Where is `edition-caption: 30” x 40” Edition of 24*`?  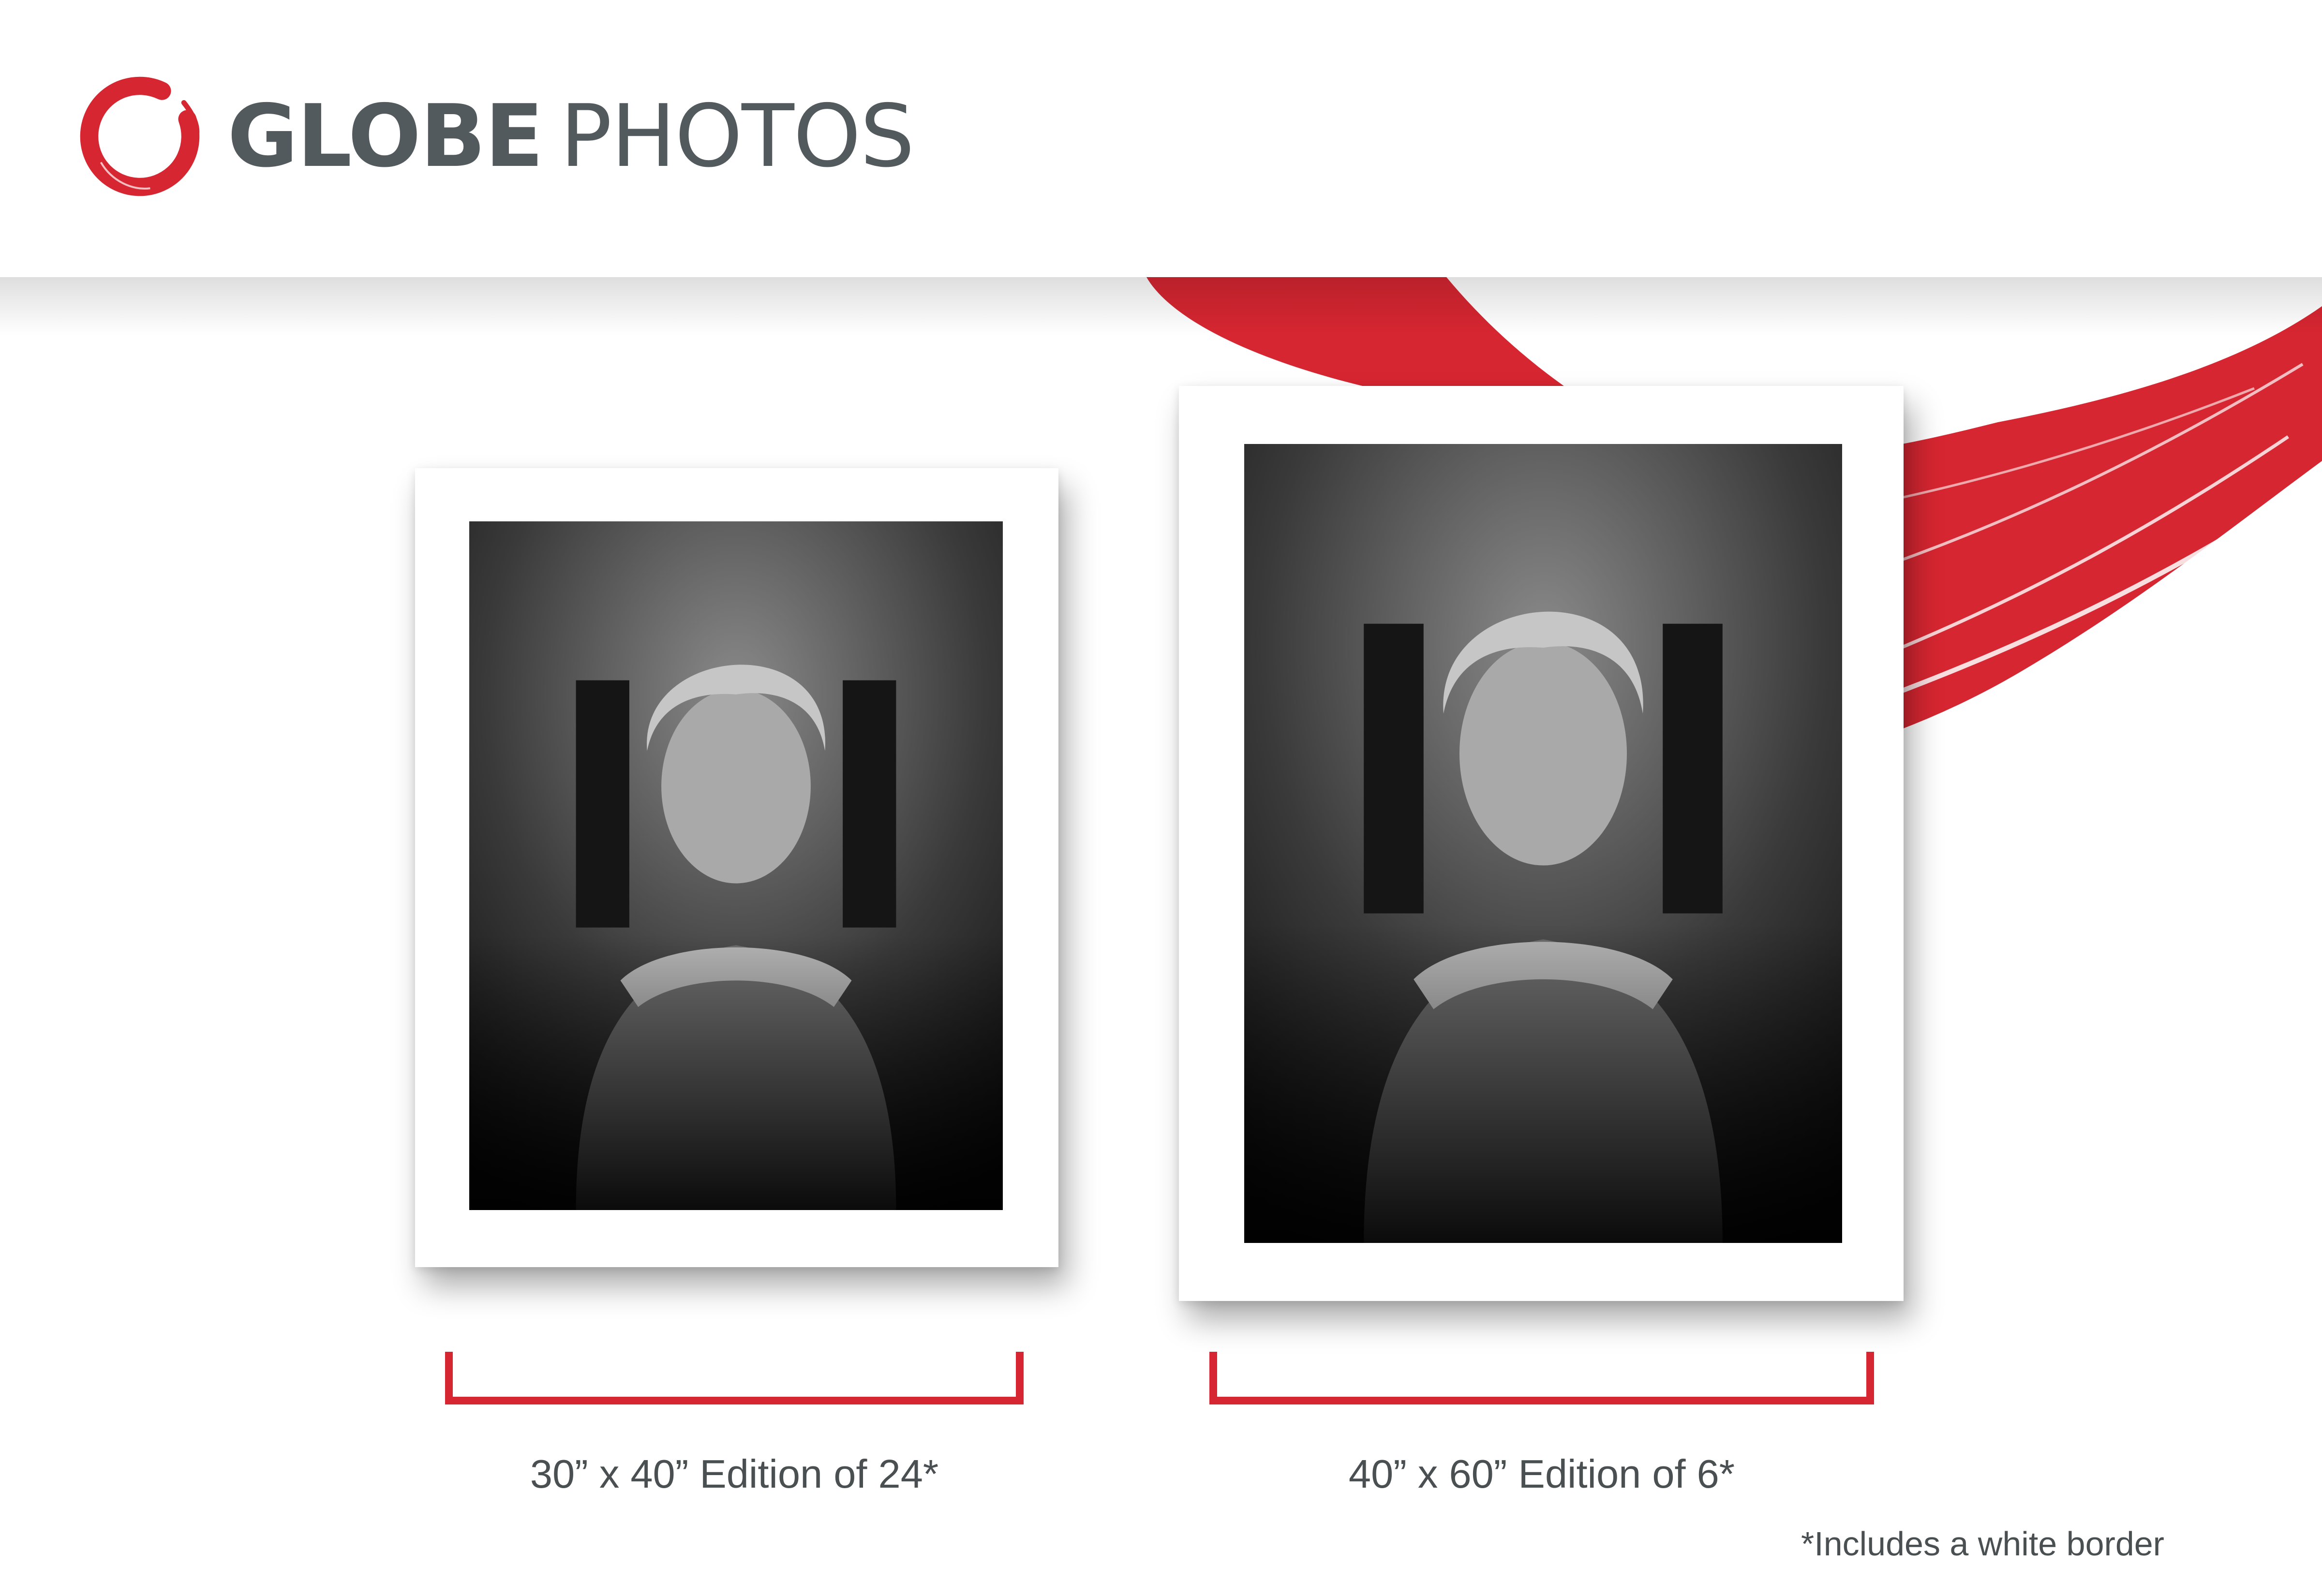
edition-caption: 30” x 40” Edition of 24* is located at coordinates (734, 1473).